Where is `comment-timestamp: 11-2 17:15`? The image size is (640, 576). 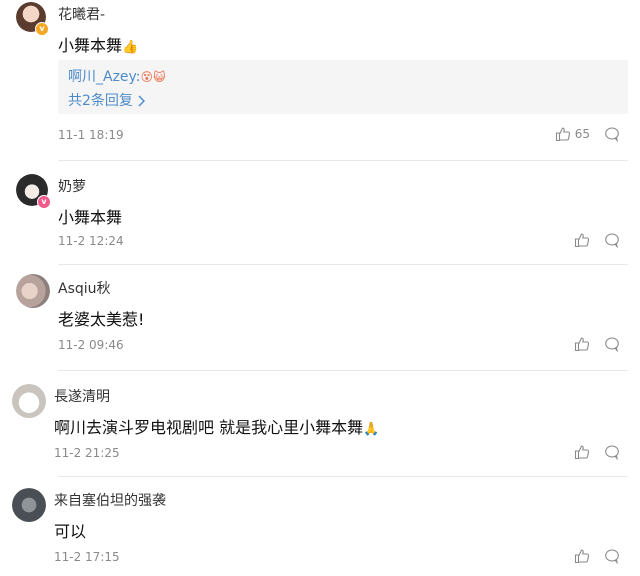 comment-timestamp: 11-2 17:15 is located at coordinates (87, 557).